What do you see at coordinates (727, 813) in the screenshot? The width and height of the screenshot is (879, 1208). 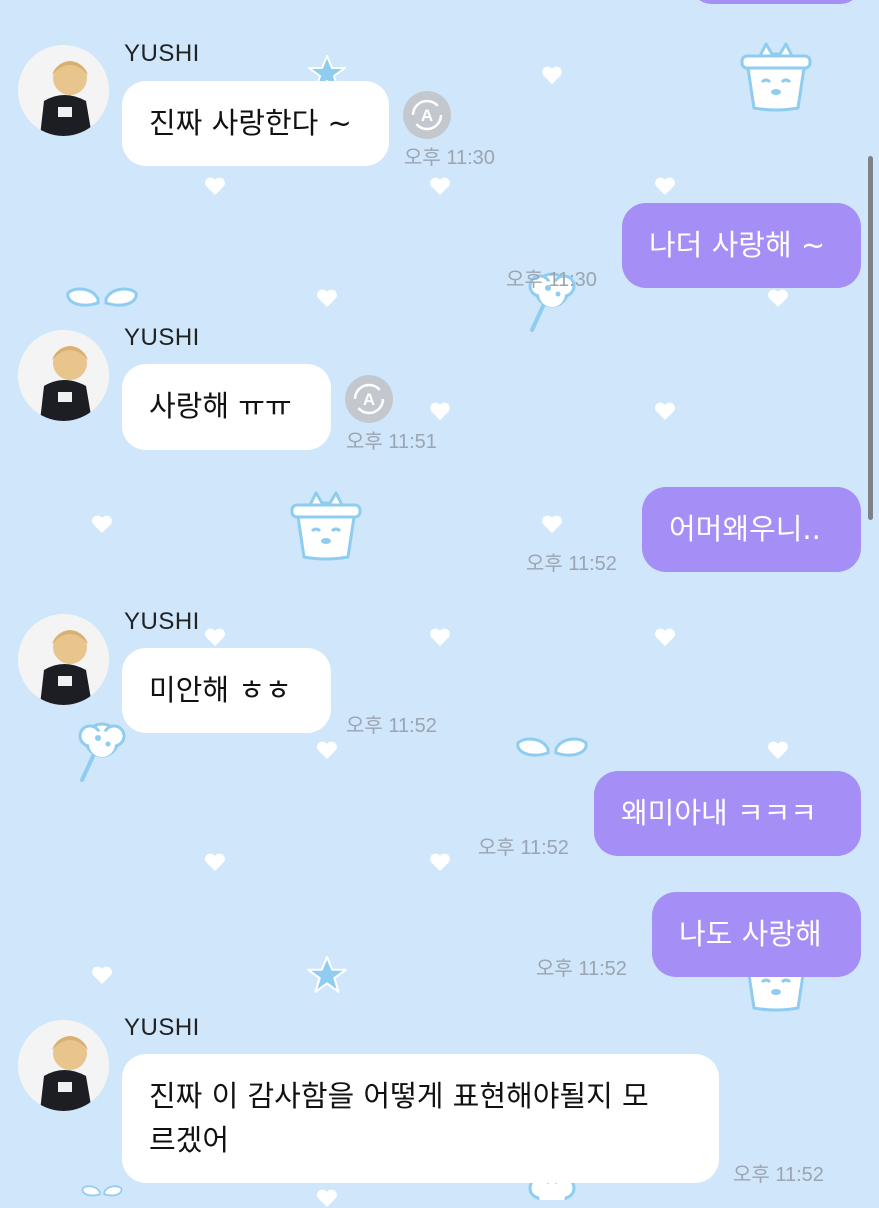 I see `message-bubble-outgoing: 왜미아내 ㅋㅋㅋ` at bounding box center [727, 813].